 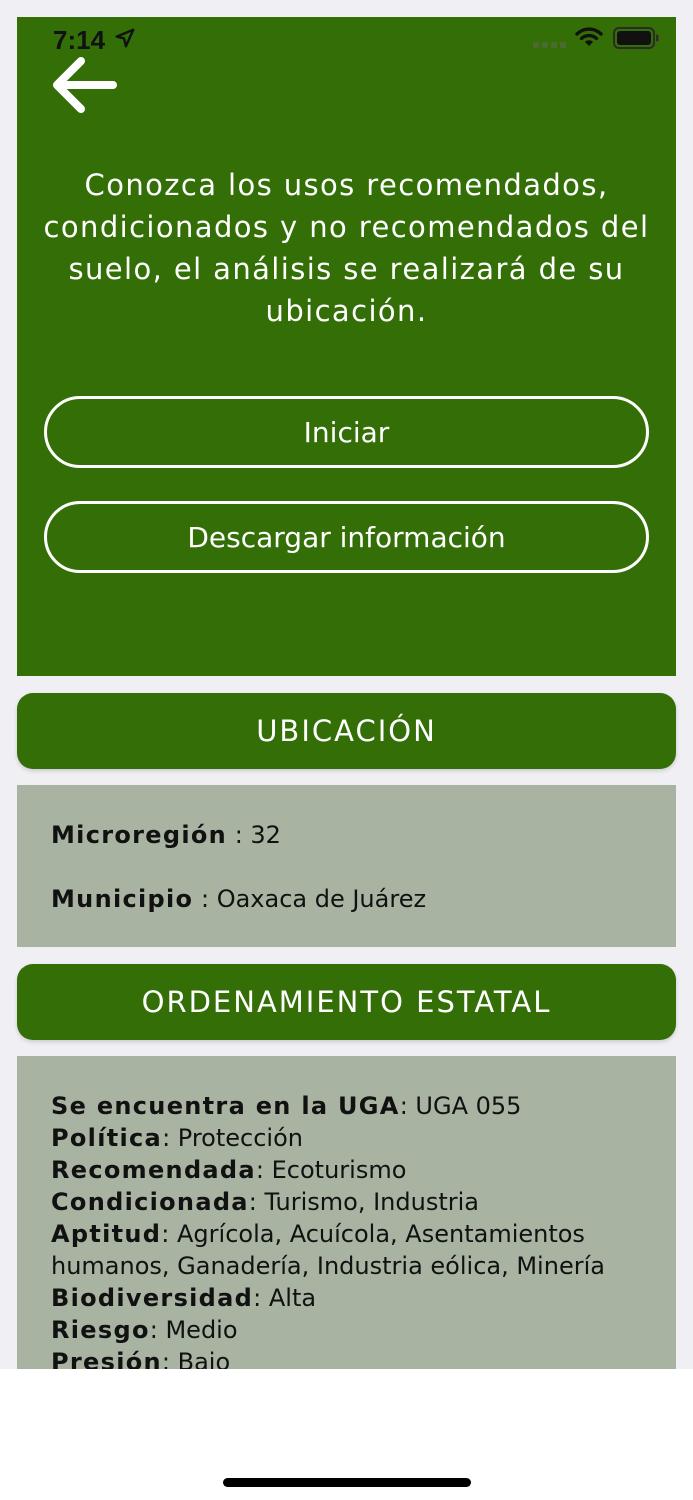 What do you see at coordinates (339, 1170) in the screenshot?
I see `field-value: Ecoturismo` at bounding box center [339, 1170].